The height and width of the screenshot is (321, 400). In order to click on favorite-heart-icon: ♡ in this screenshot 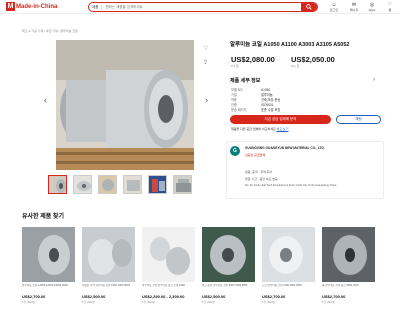, I will do `click(205, 48)`.